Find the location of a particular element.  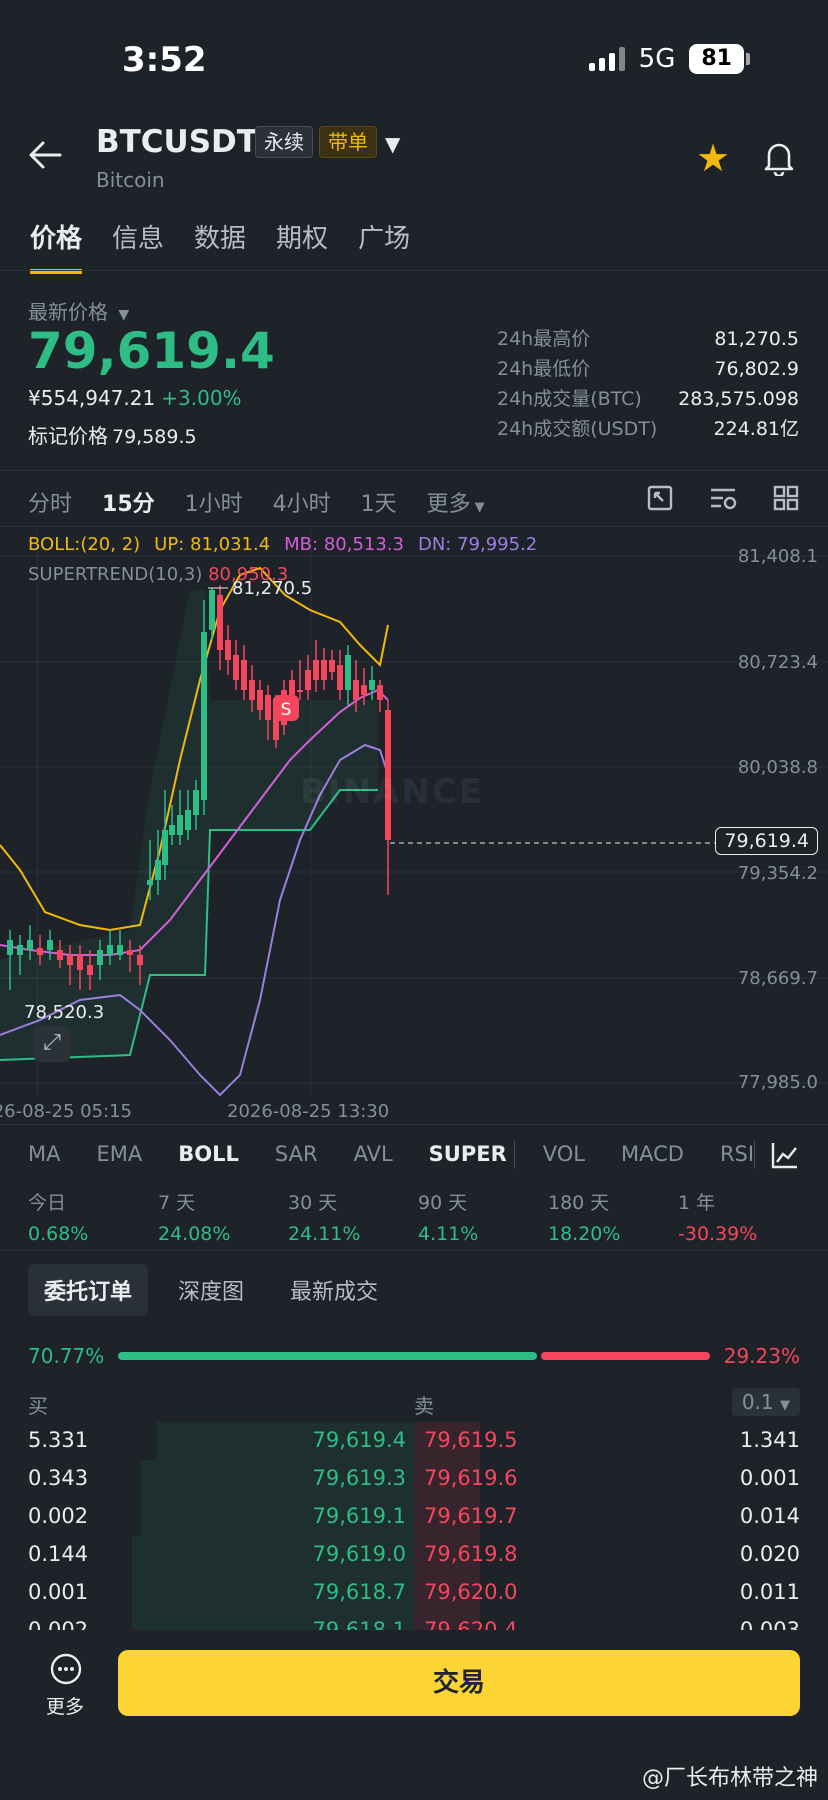

precision-select: 0.1 ▼ is located at coordinates (765, 1402).